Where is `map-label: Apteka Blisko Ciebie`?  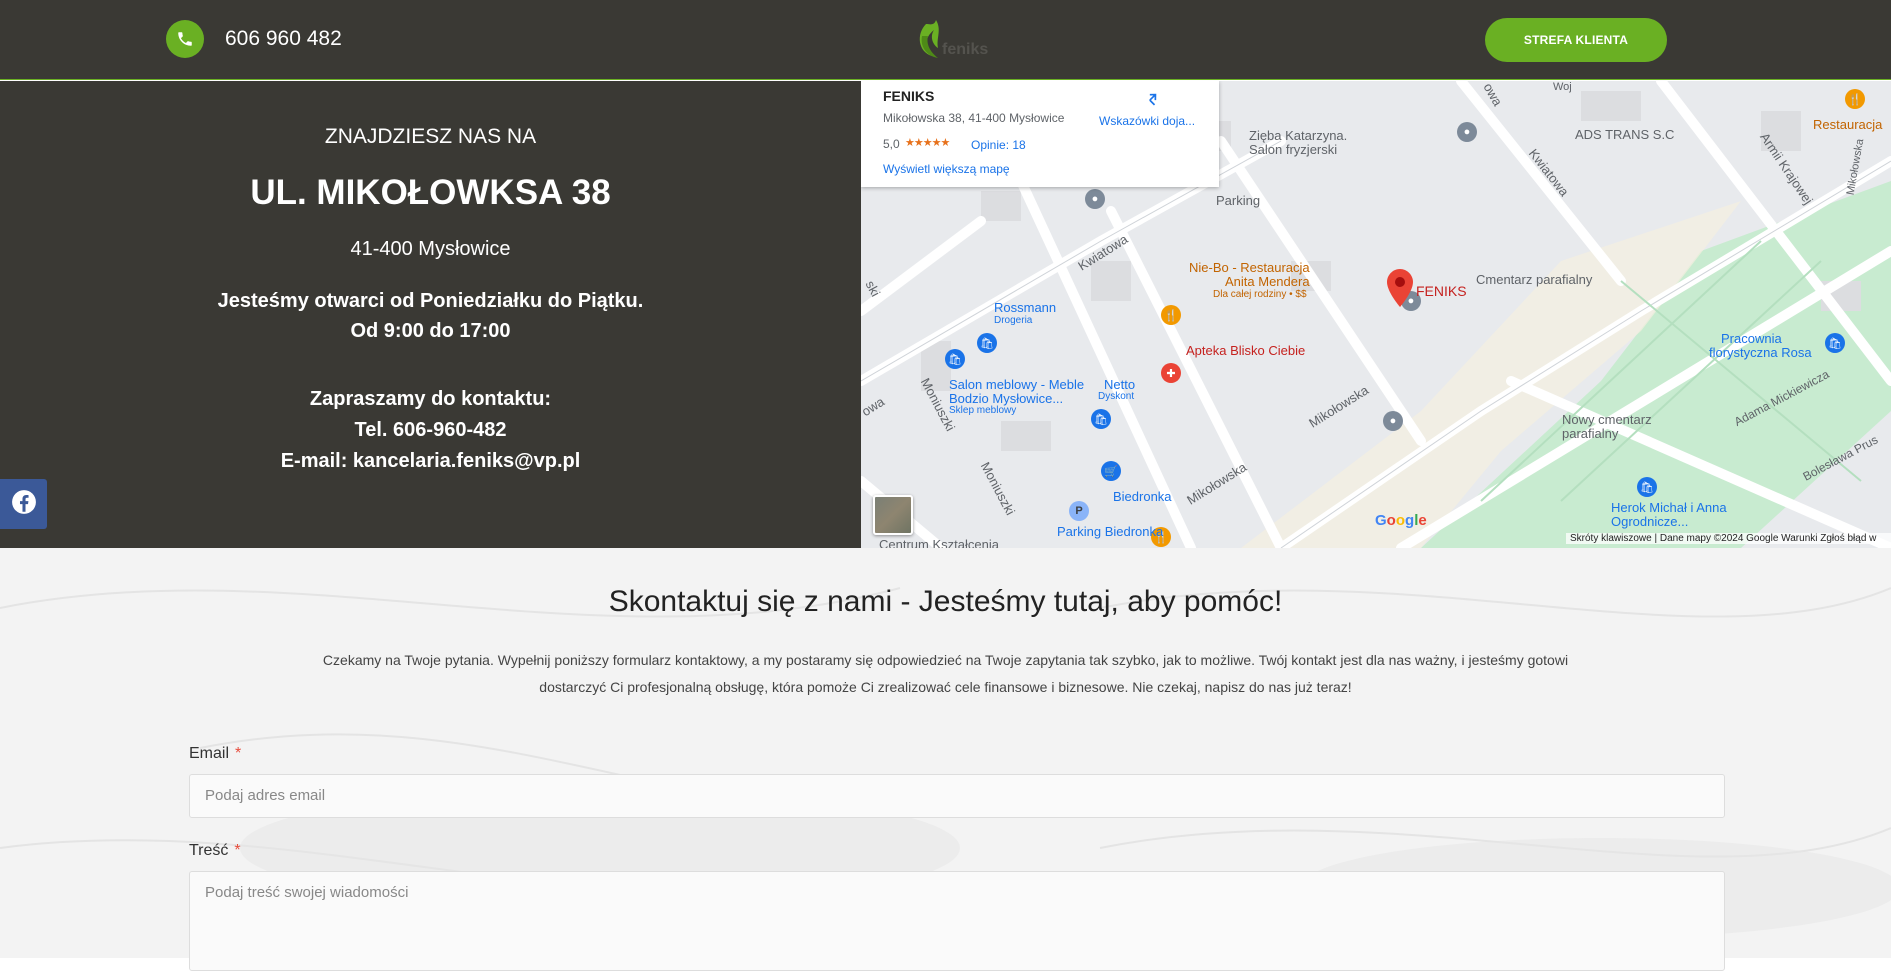
map-label: Apteka Blisko Ciebie is located at coordinates (1246, 350).